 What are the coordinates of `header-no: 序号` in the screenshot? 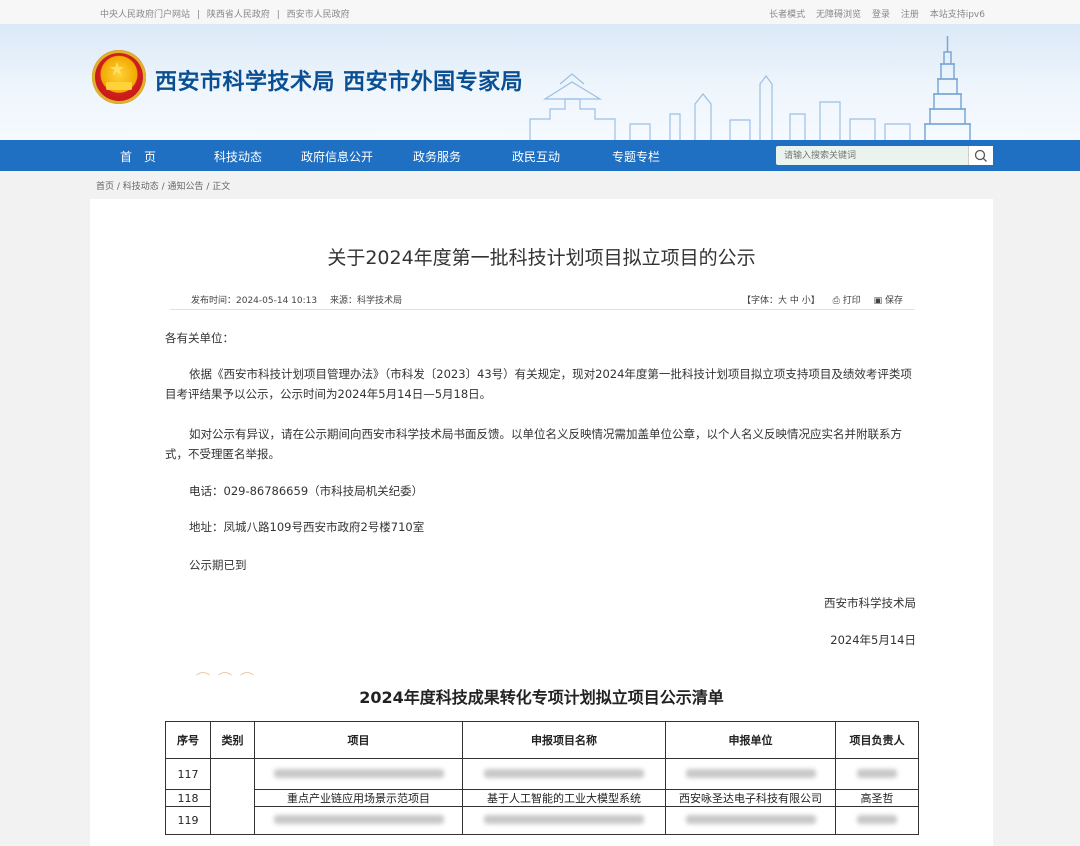 It's located at (188, 740).